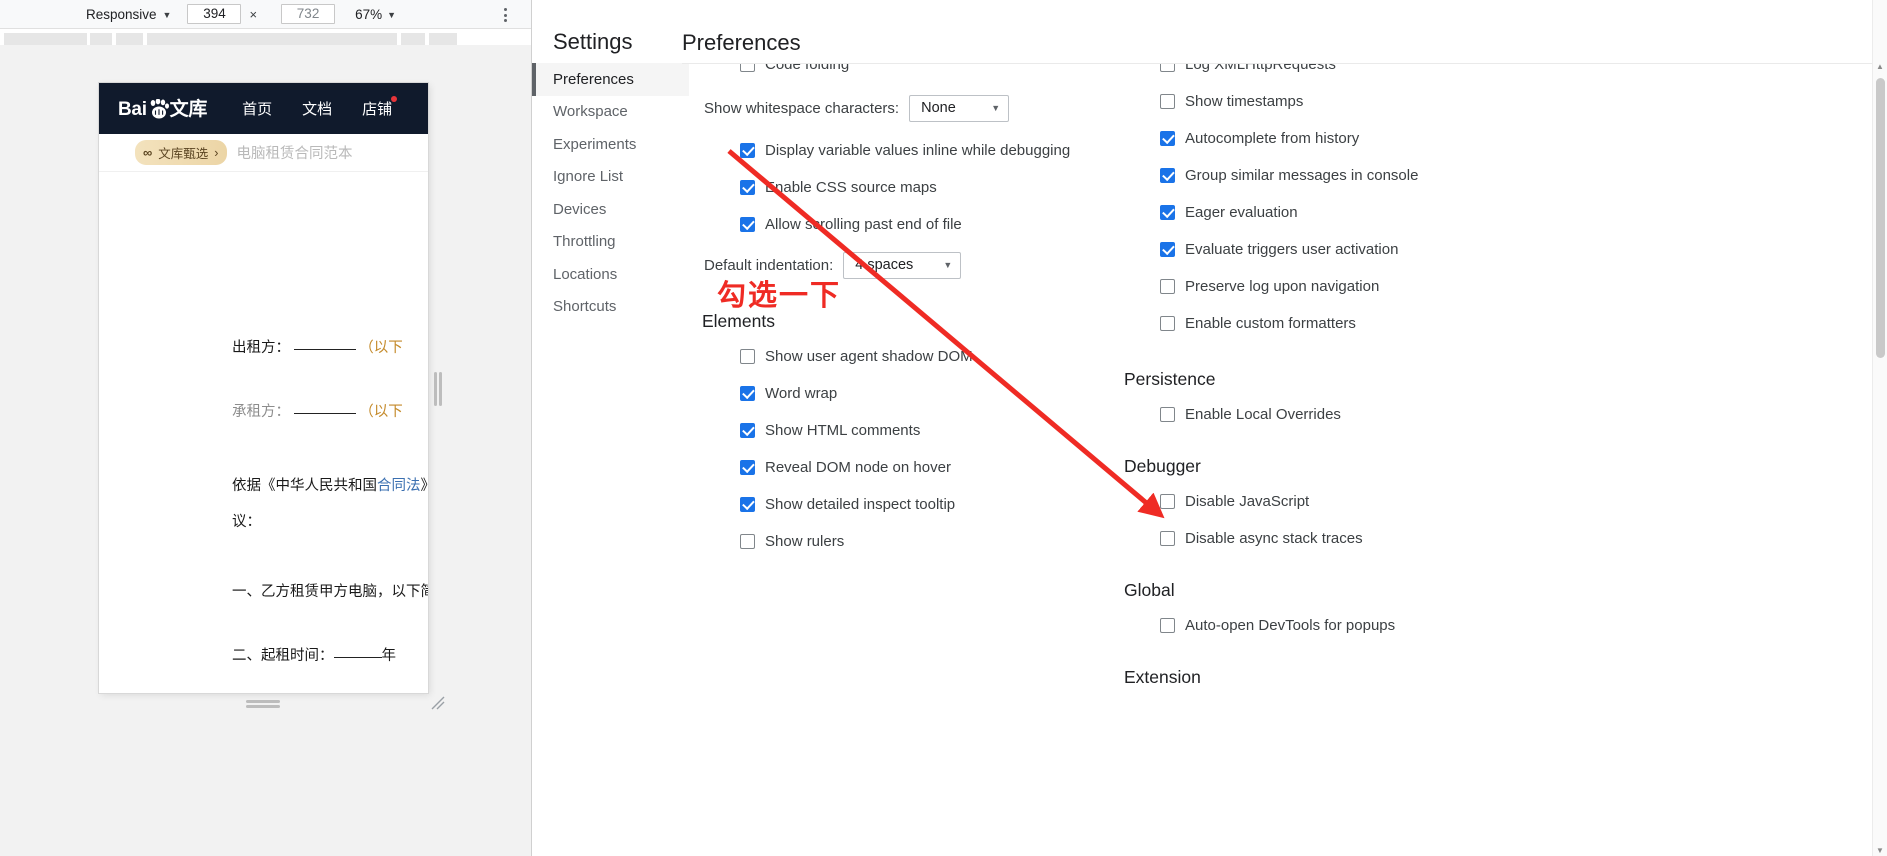 This screenshot has height=856, width=1887. Describe the element at coordinates (1358, 286) in the screenshot. I see `setting-preserve-log-upon-navigation: Preserve log upon navigation` at that location.